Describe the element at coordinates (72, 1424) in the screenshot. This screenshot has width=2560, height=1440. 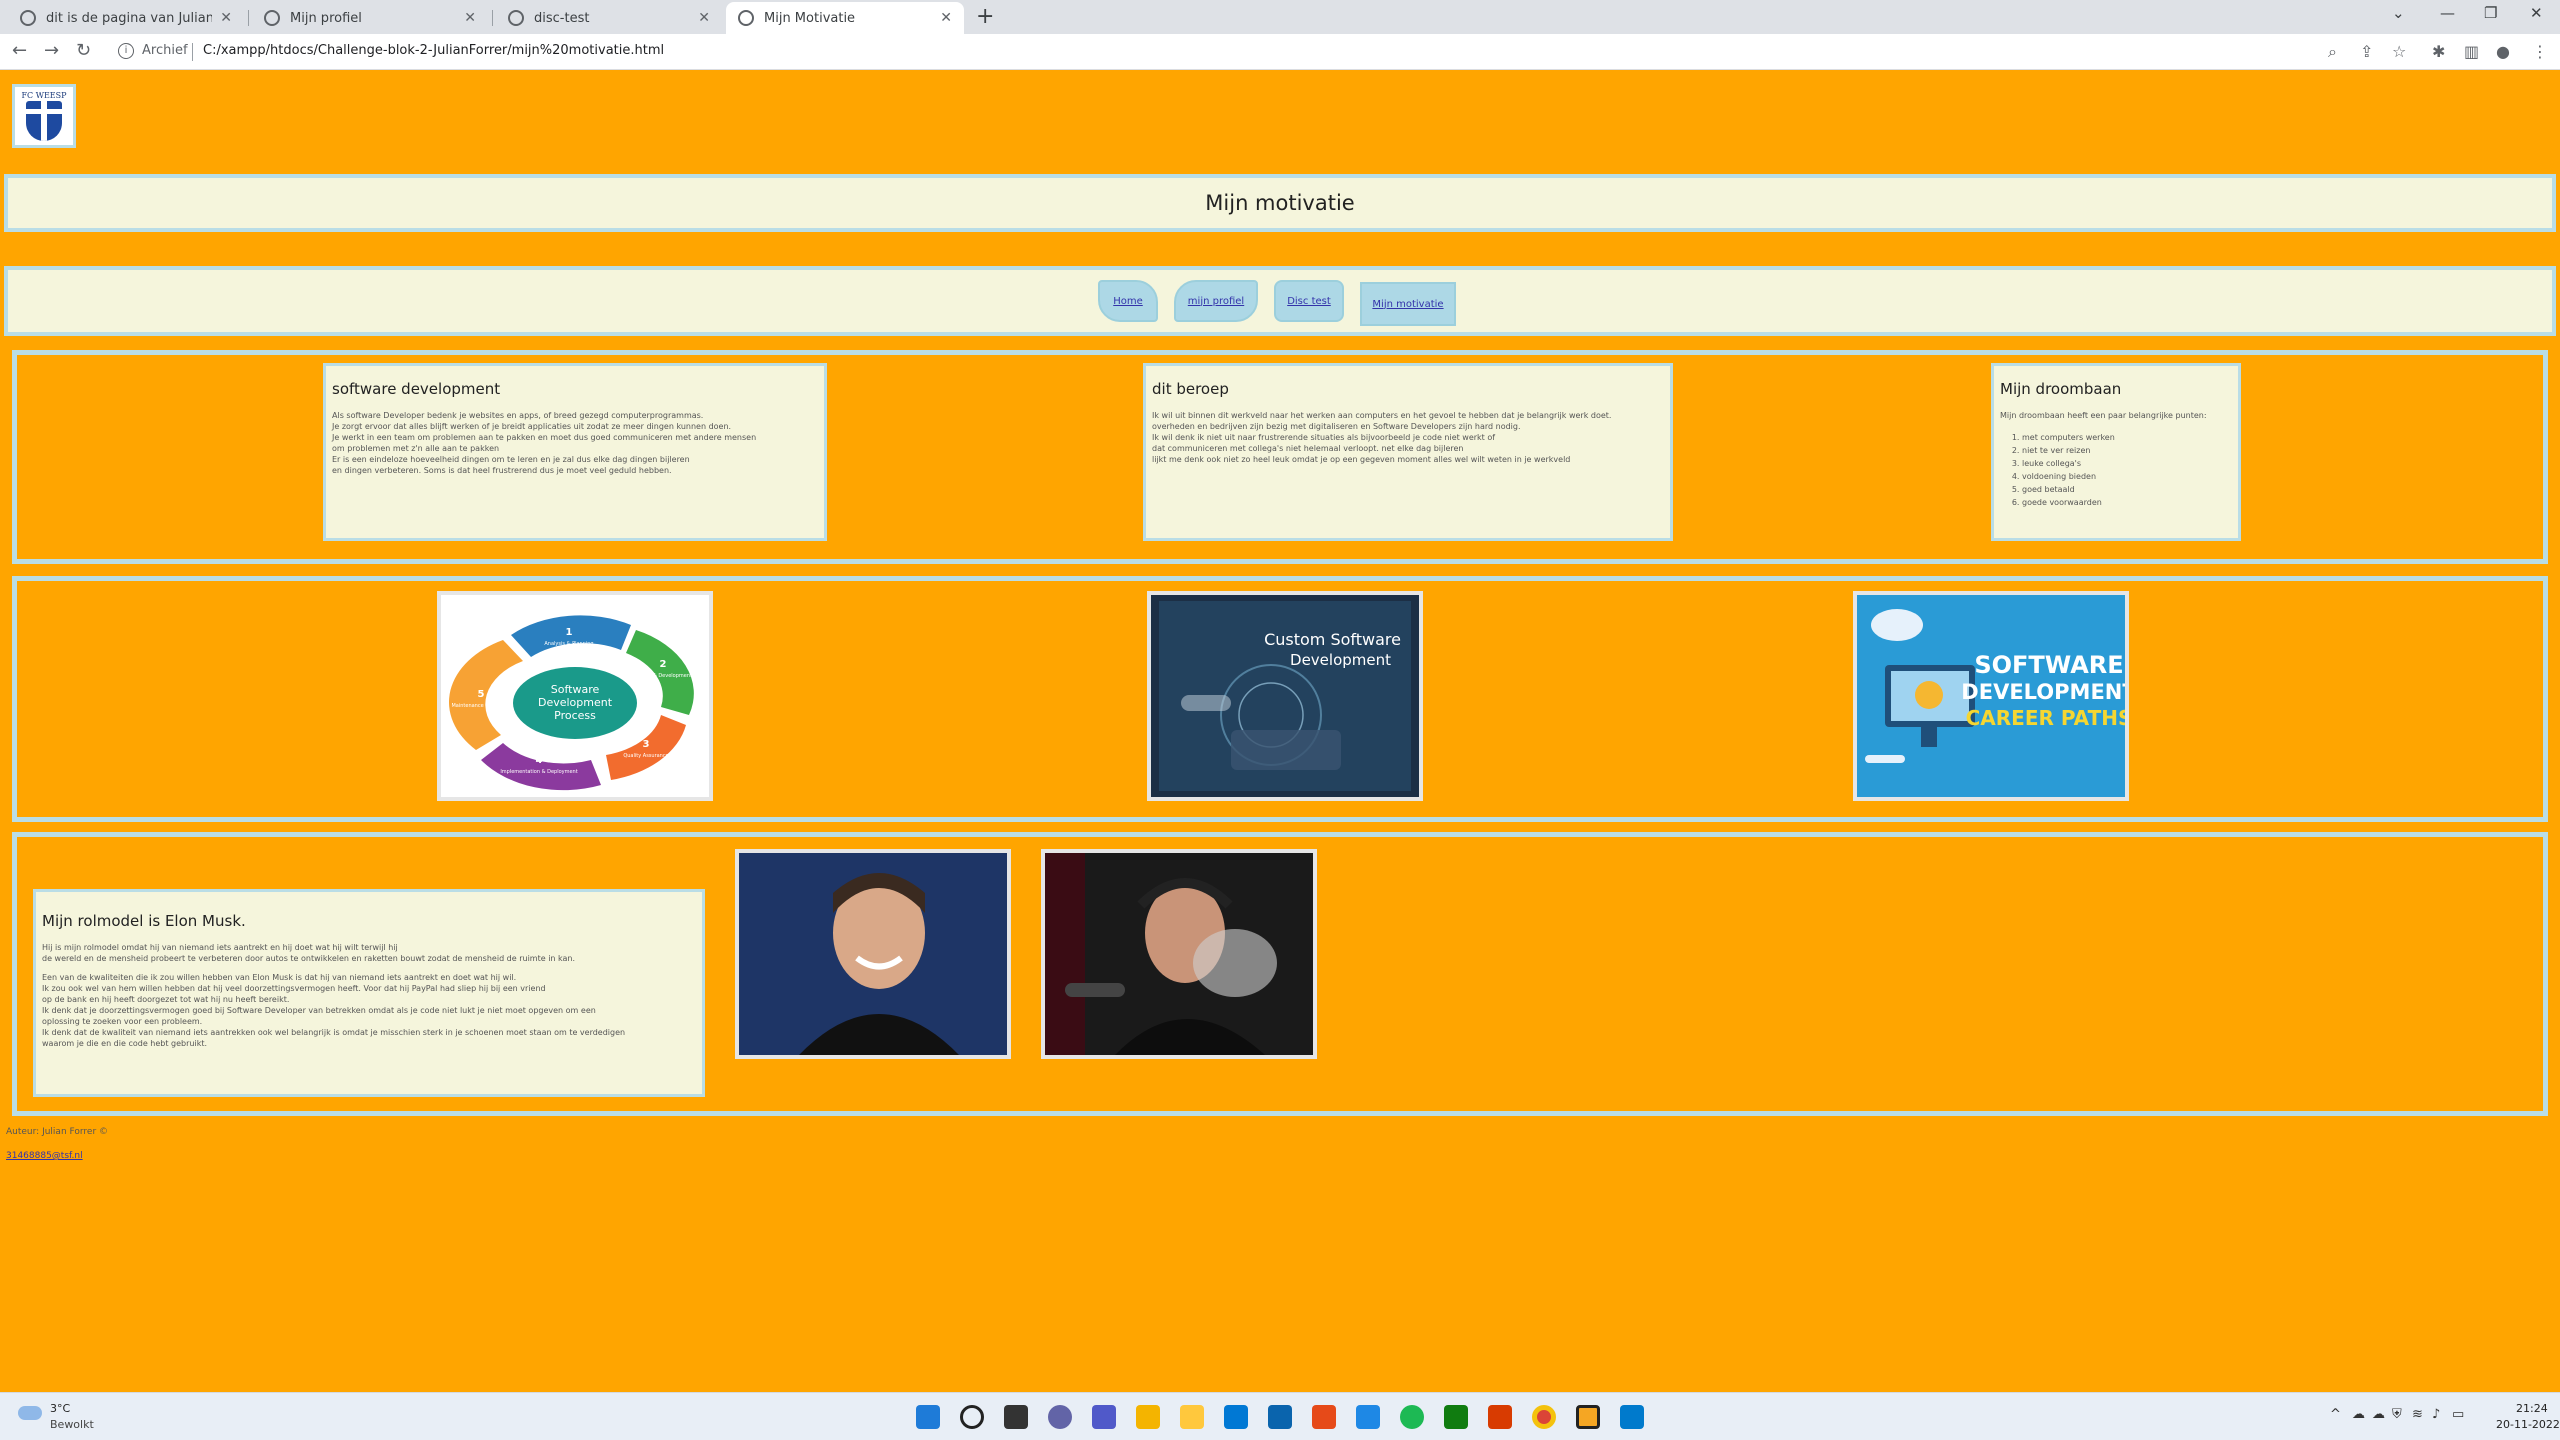
I see `weather-description: Bewolkt` at that location.